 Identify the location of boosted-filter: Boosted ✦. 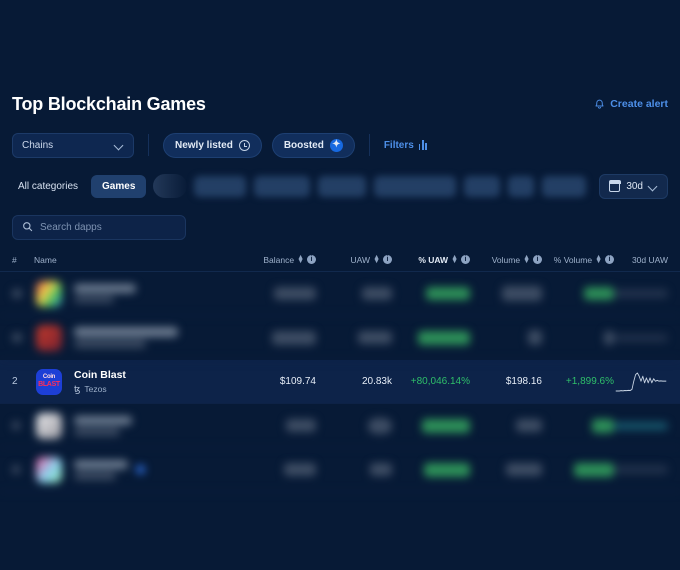
(313, 145).